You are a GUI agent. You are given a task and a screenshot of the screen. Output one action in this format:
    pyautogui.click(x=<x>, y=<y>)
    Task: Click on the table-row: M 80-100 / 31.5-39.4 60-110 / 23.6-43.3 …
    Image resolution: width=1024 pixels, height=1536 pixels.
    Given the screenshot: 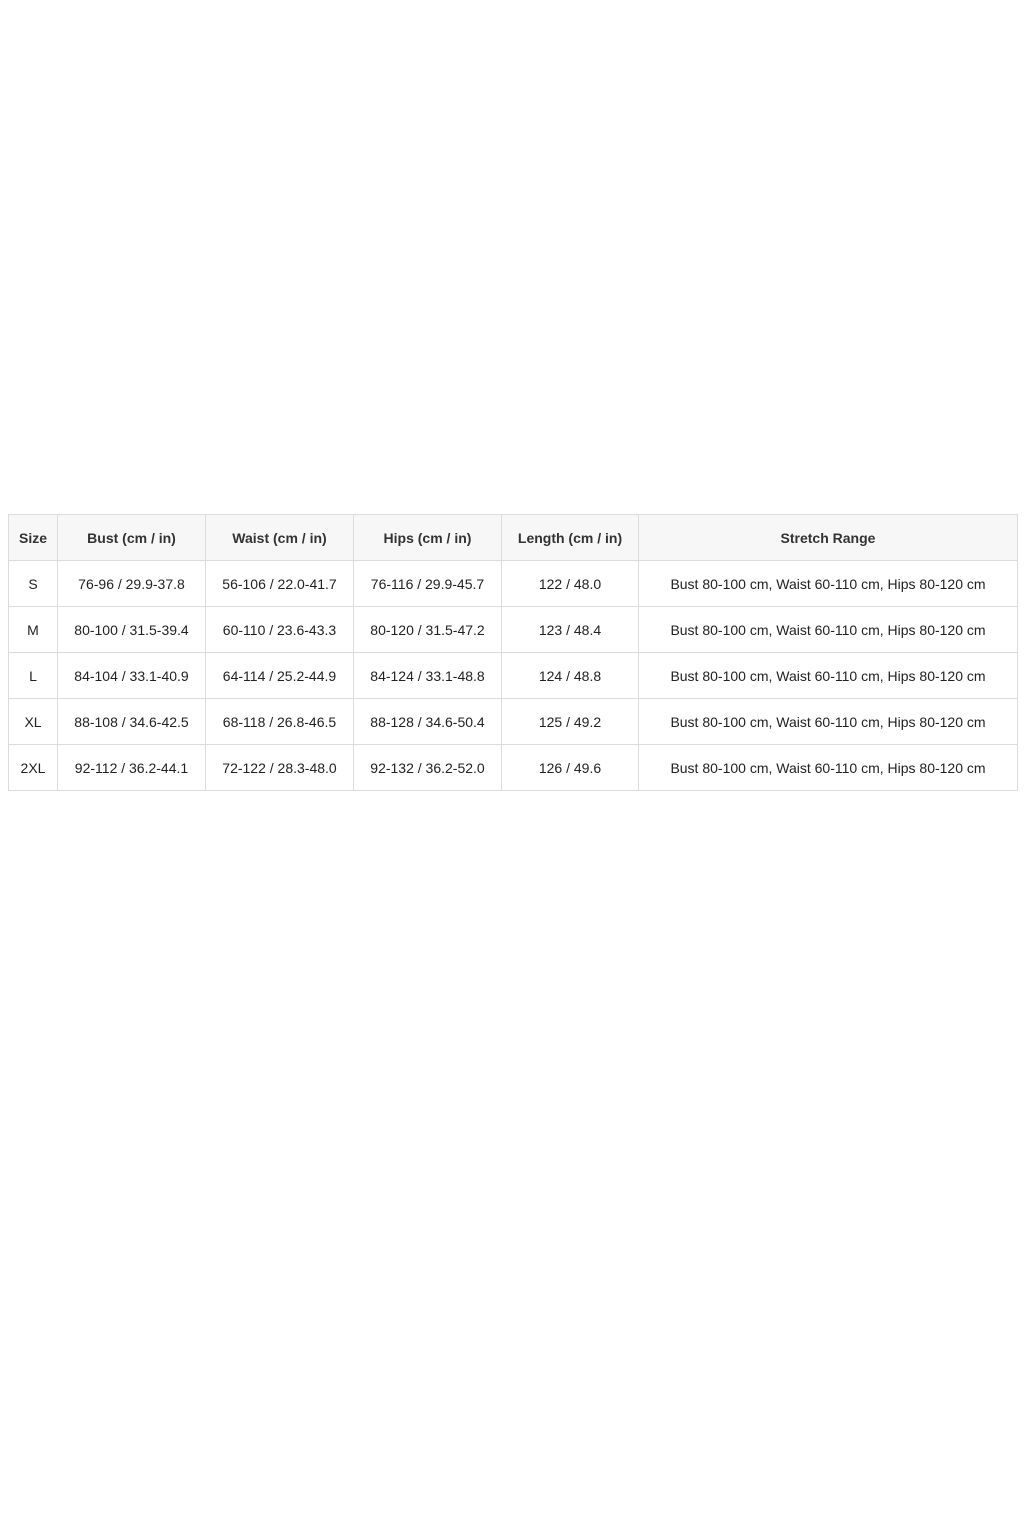 What is the action you would take?
    pyautogui.click(x=513, y=629)
    